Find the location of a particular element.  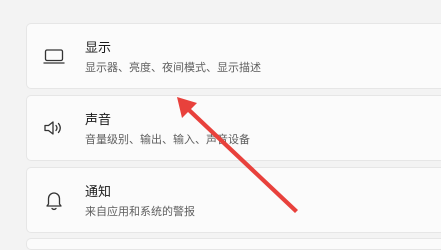

speaker-icon is located at coordinates (54, 128).